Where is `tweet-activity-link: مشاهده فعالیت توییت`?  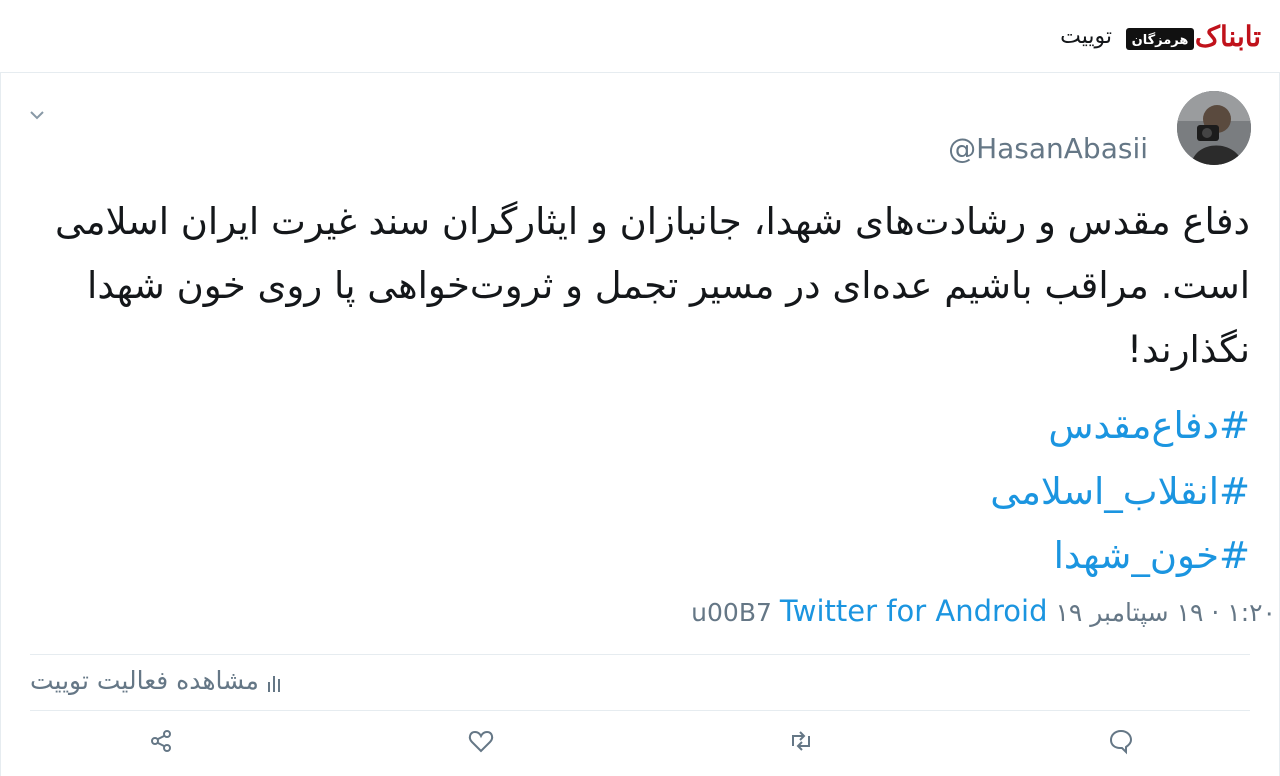
tweet-activity-link: مشاهده فعالیت توییت is located at coordinates (156, 680).